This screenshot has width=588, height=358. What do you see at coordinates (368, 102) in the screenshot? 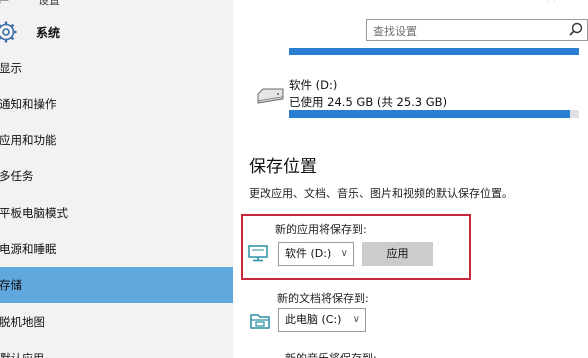
I see `drive-usage-text: 已使用 24.5 GB (共 25.3 GB)` at bounding box center [368, 102].